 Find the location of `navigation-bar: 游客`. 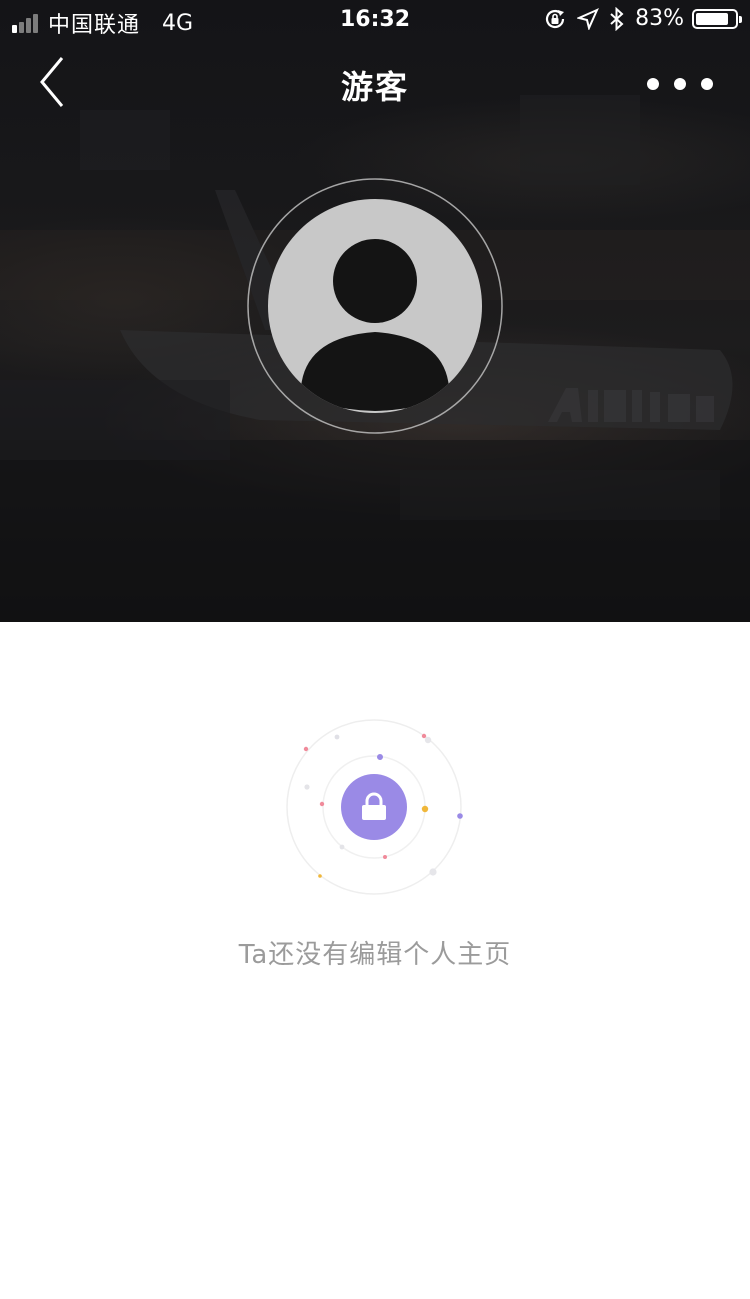

navigation-bar: 游客 is located at coordinates (375, 84).